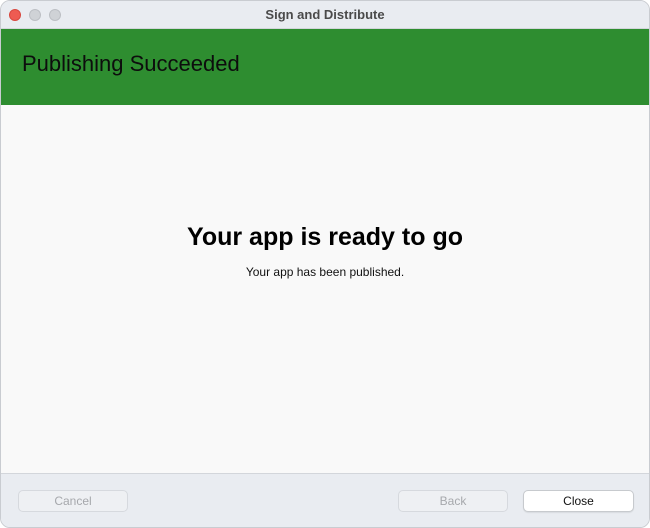 This screenshot has width=650, height=528. I want to click on footer-bar: Cancel Back Close, so click(325, 500).